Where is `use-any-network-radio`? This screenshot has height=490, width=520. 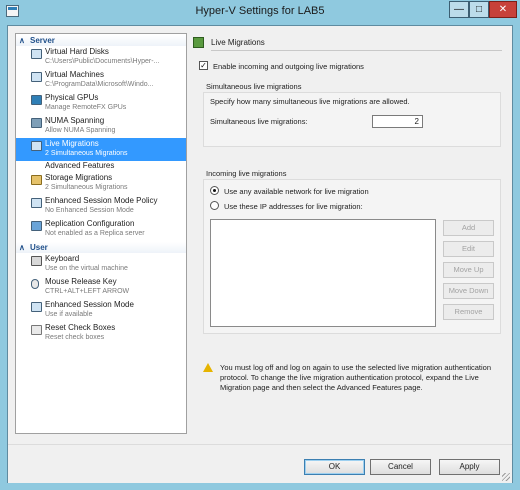 use-any-network-radio is located at coordinates (214, 190).